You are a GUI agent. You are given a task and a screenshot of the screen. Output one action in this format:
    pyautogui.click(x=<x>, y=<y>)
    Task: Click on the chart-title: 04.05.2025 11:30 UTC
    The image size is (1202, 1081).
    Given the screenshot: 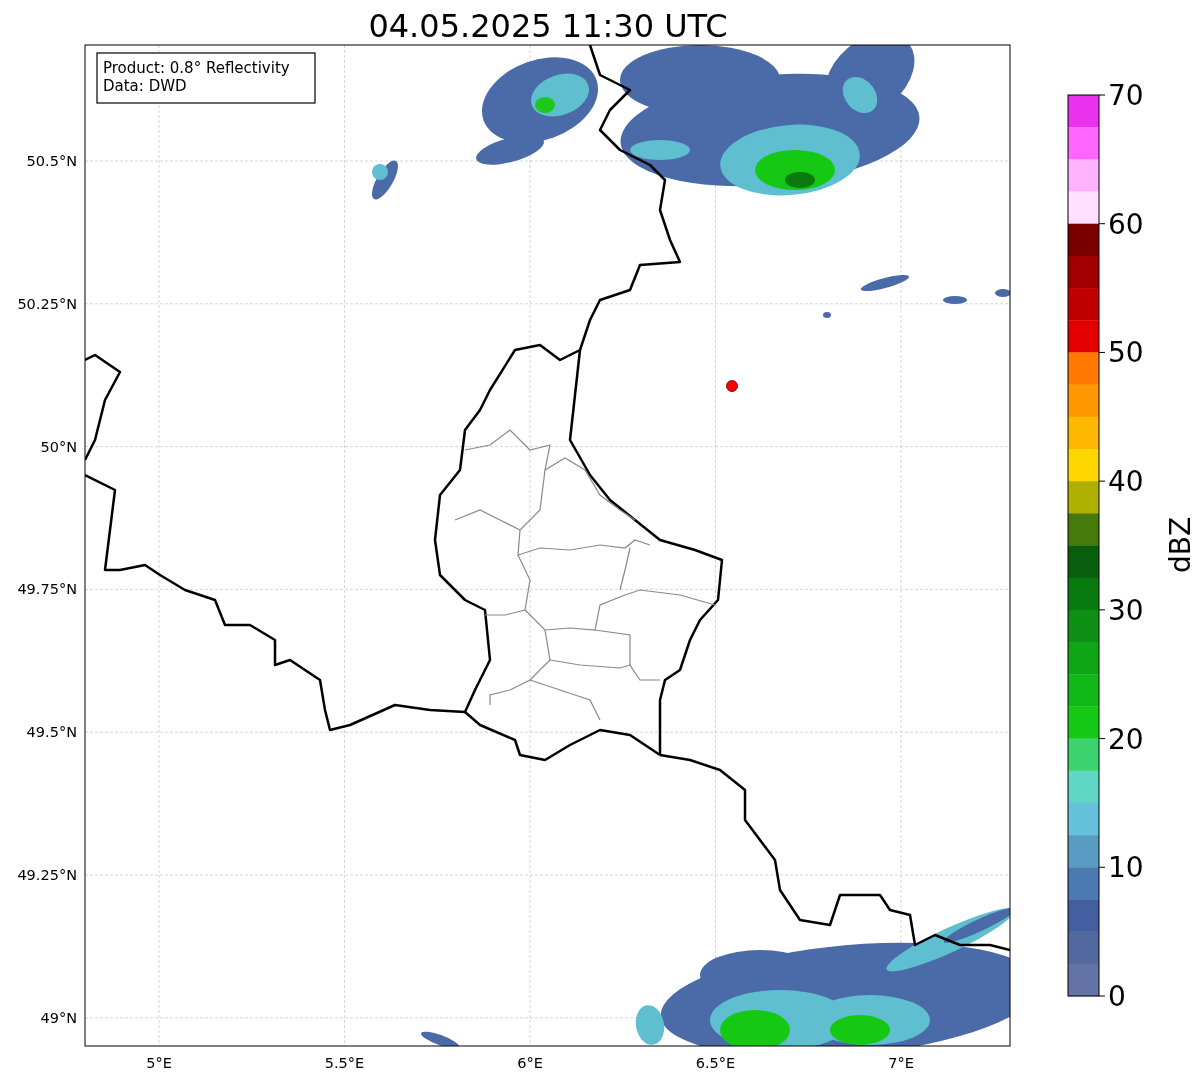 What is the action you would take?
    pyautogui.click(x=548, y=26)
    